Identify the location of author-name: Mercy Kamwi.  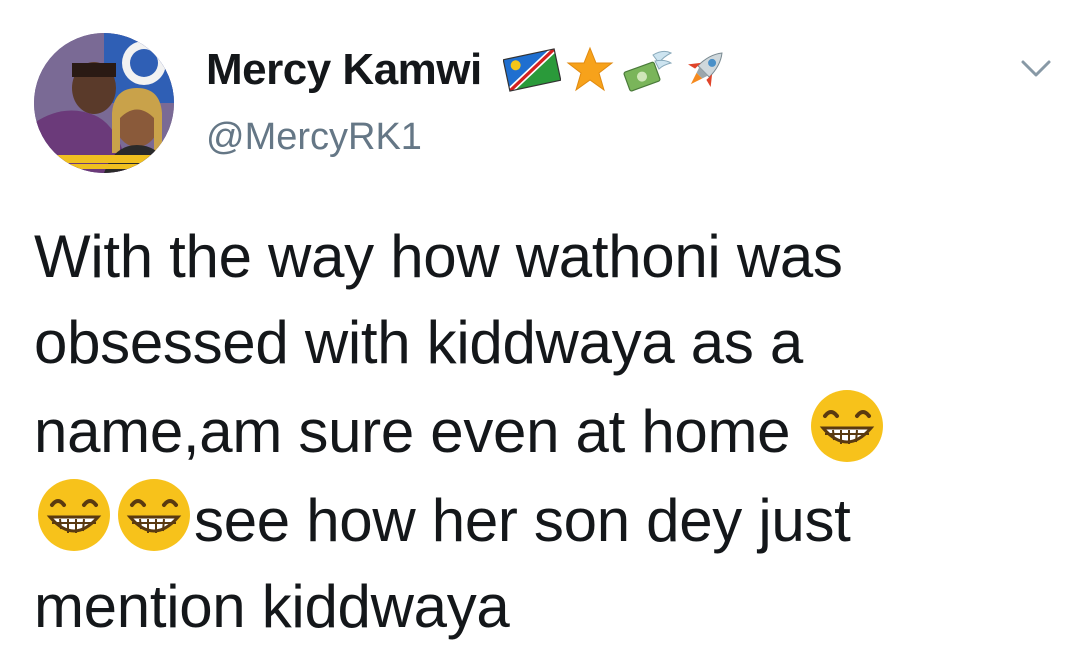
(344, 70).